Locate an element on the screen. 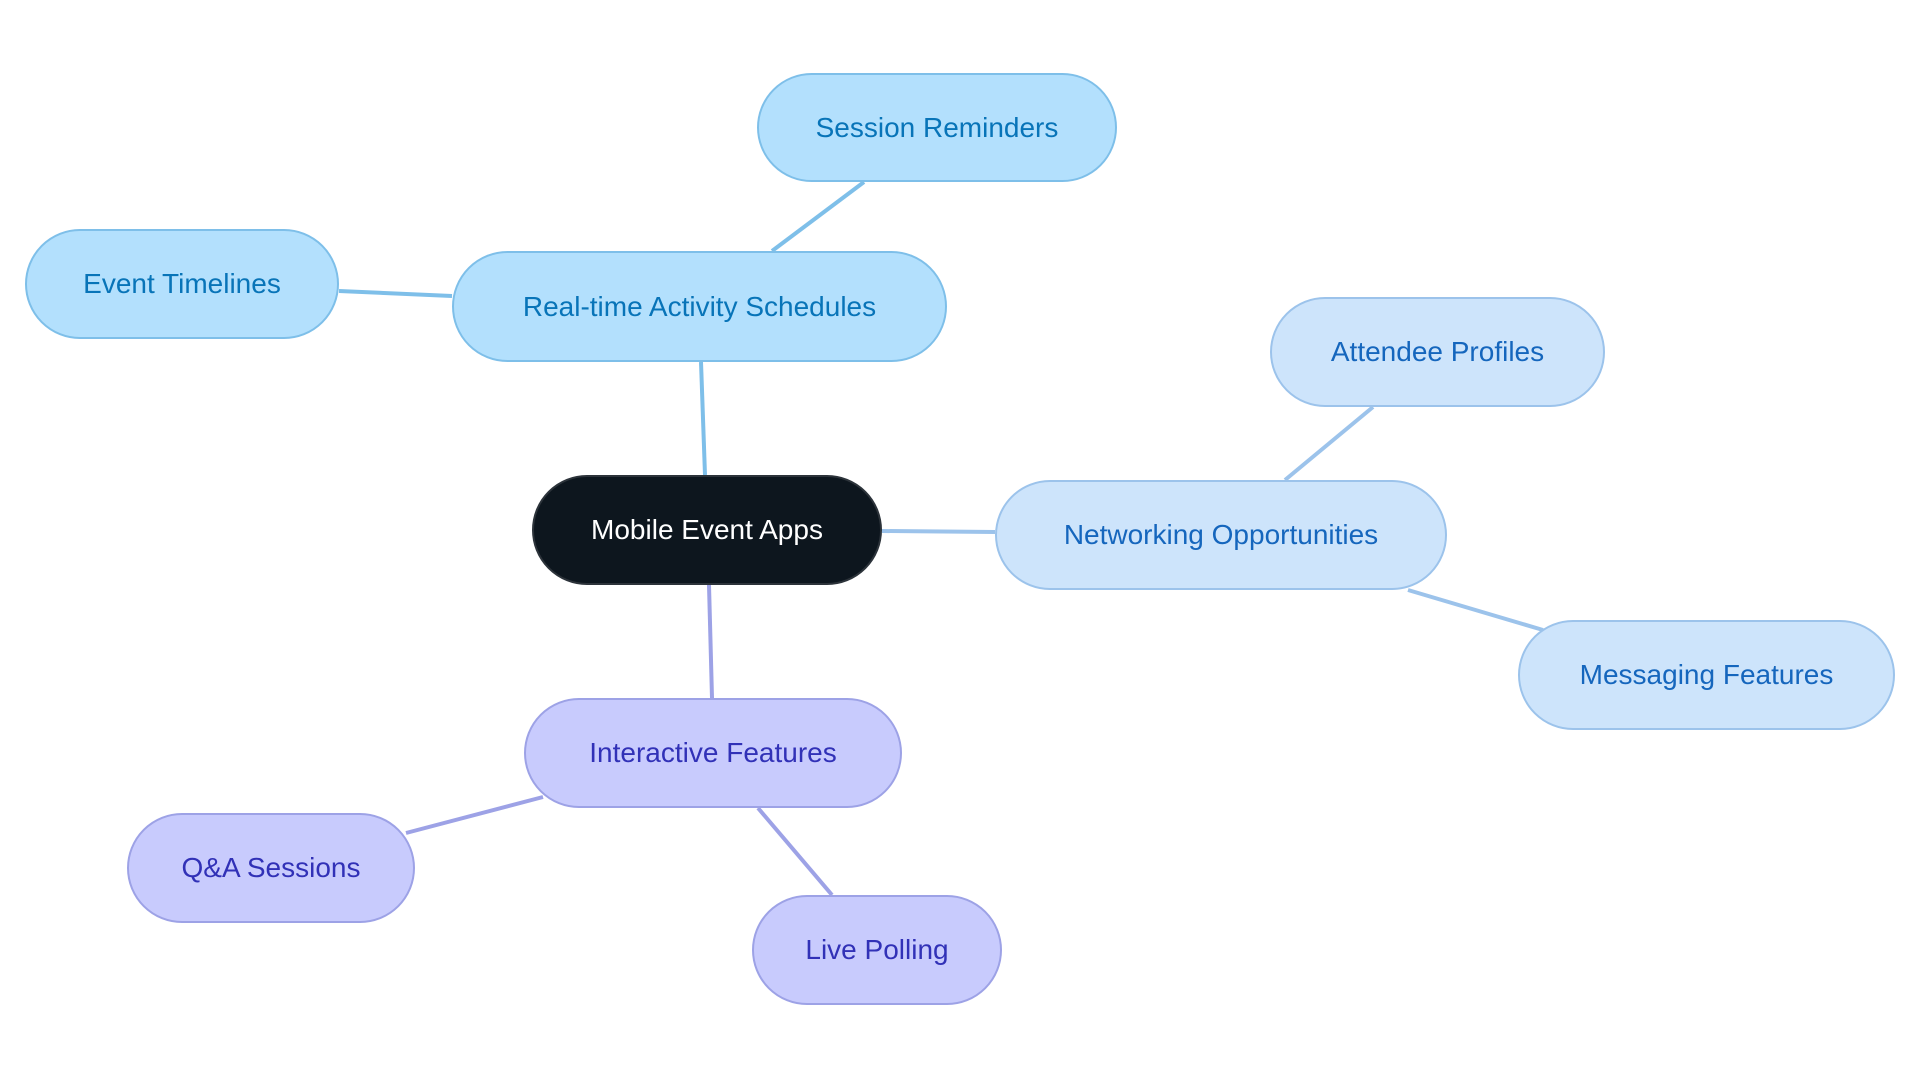 Image resolution: width=1920 pixels, height=1083 pixels. edge-networking-attendee is located at coordinates (1329, 443).